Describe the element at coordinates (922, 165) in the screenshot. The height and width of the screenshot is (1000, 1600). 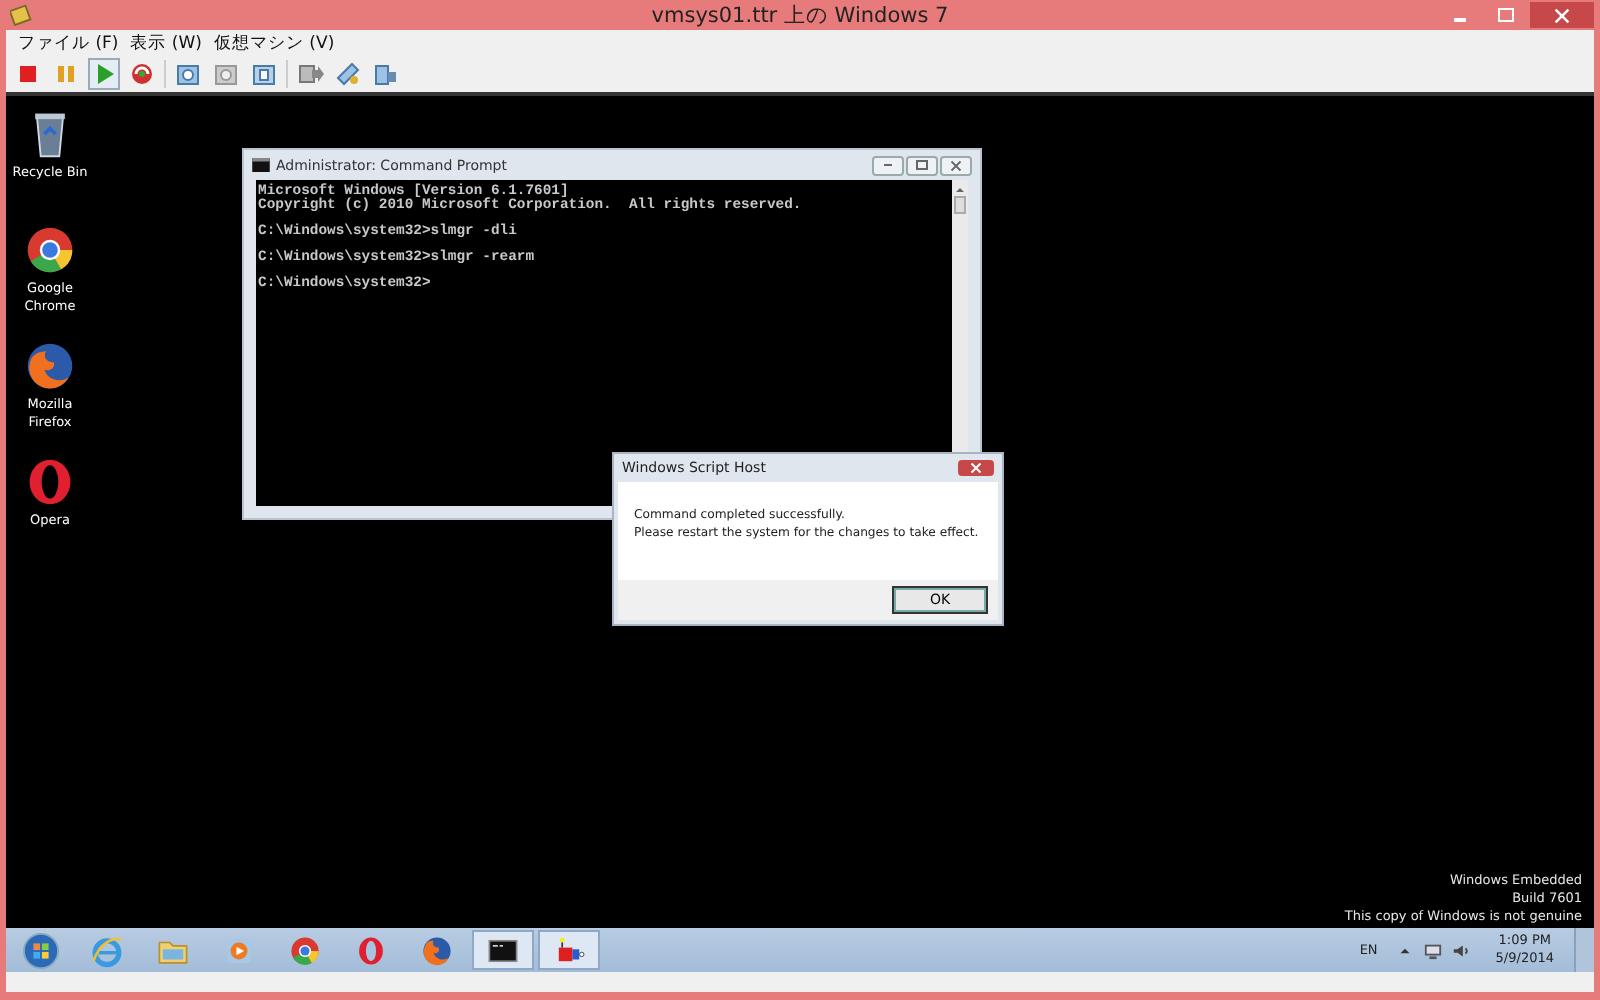
I see `maximize-button` at that location.